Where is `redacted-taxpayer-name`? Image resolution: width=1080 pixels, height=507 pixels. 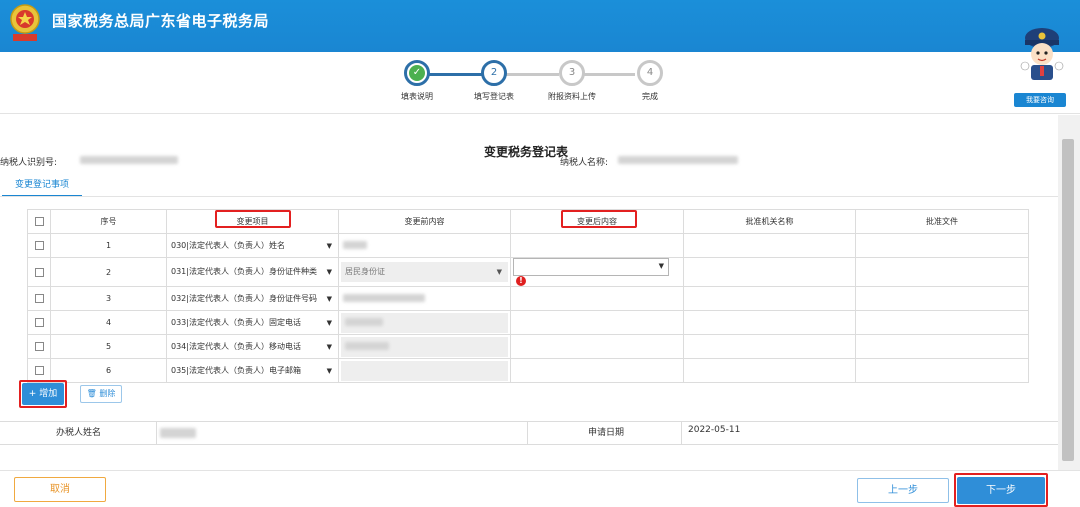
redacted-taxpayer-name is located at coordinates (678, 160).